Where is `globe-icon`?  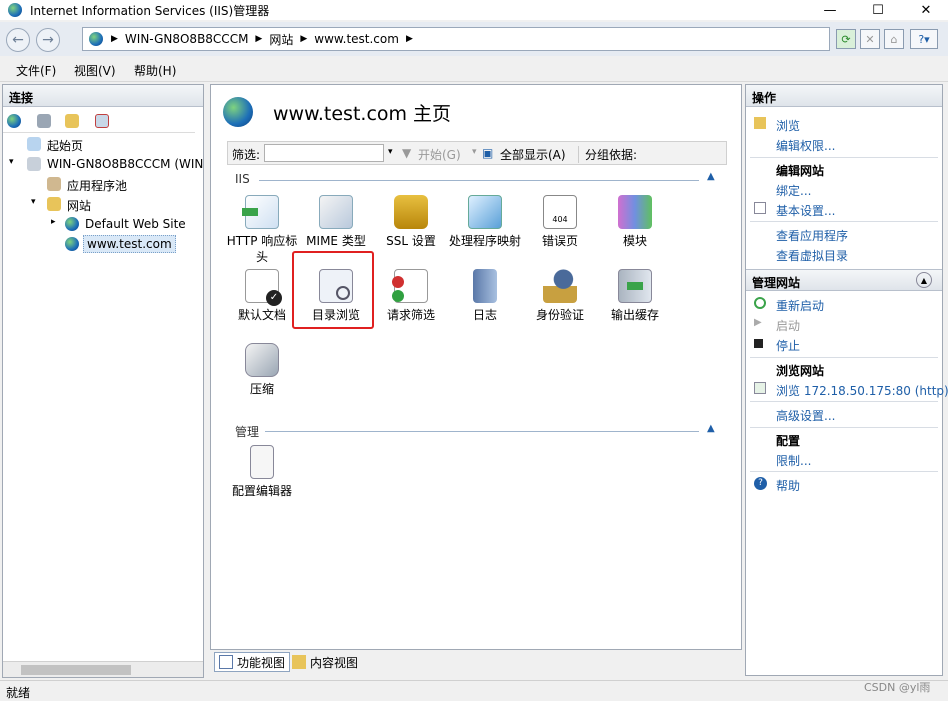
globe-icon is located at coordinates (96, 39).